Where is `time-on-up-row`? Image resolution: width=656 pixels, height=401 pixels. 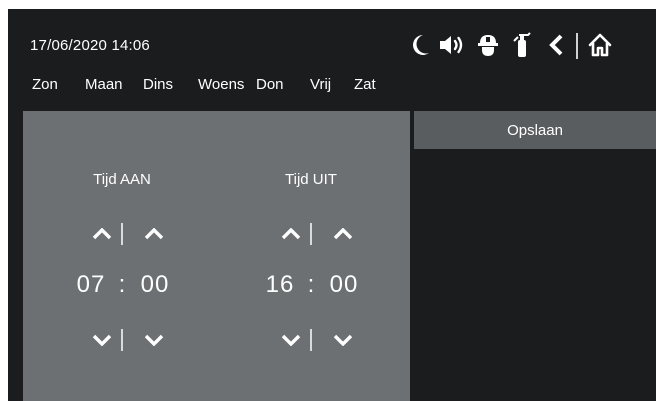
time-on-up-row is located at coordinates (122, 234).